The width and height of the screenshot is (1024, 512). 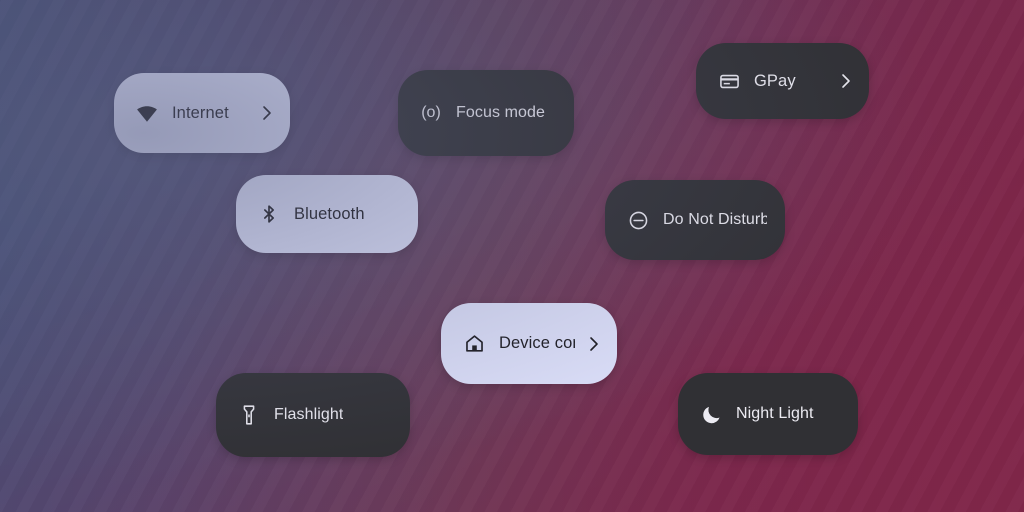 I want to click on moon-icon, so click(x=711, y=414).